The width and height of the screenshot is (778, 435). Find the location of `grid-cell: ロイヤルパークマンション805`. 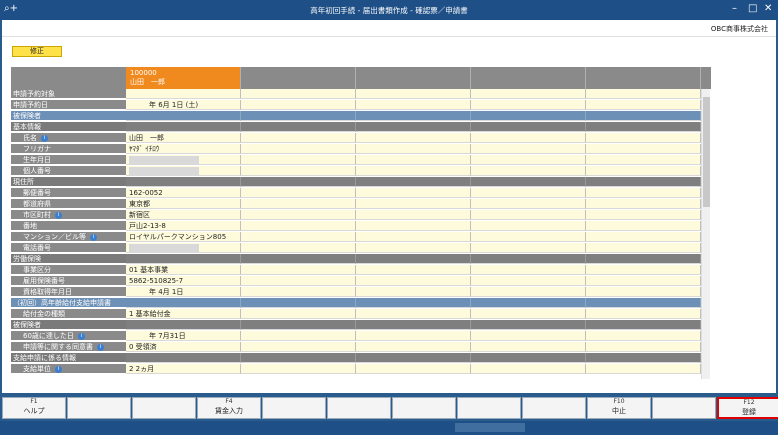

grid-cell: ロイヤルパークマンション805 is located at coordinates (183, 237).